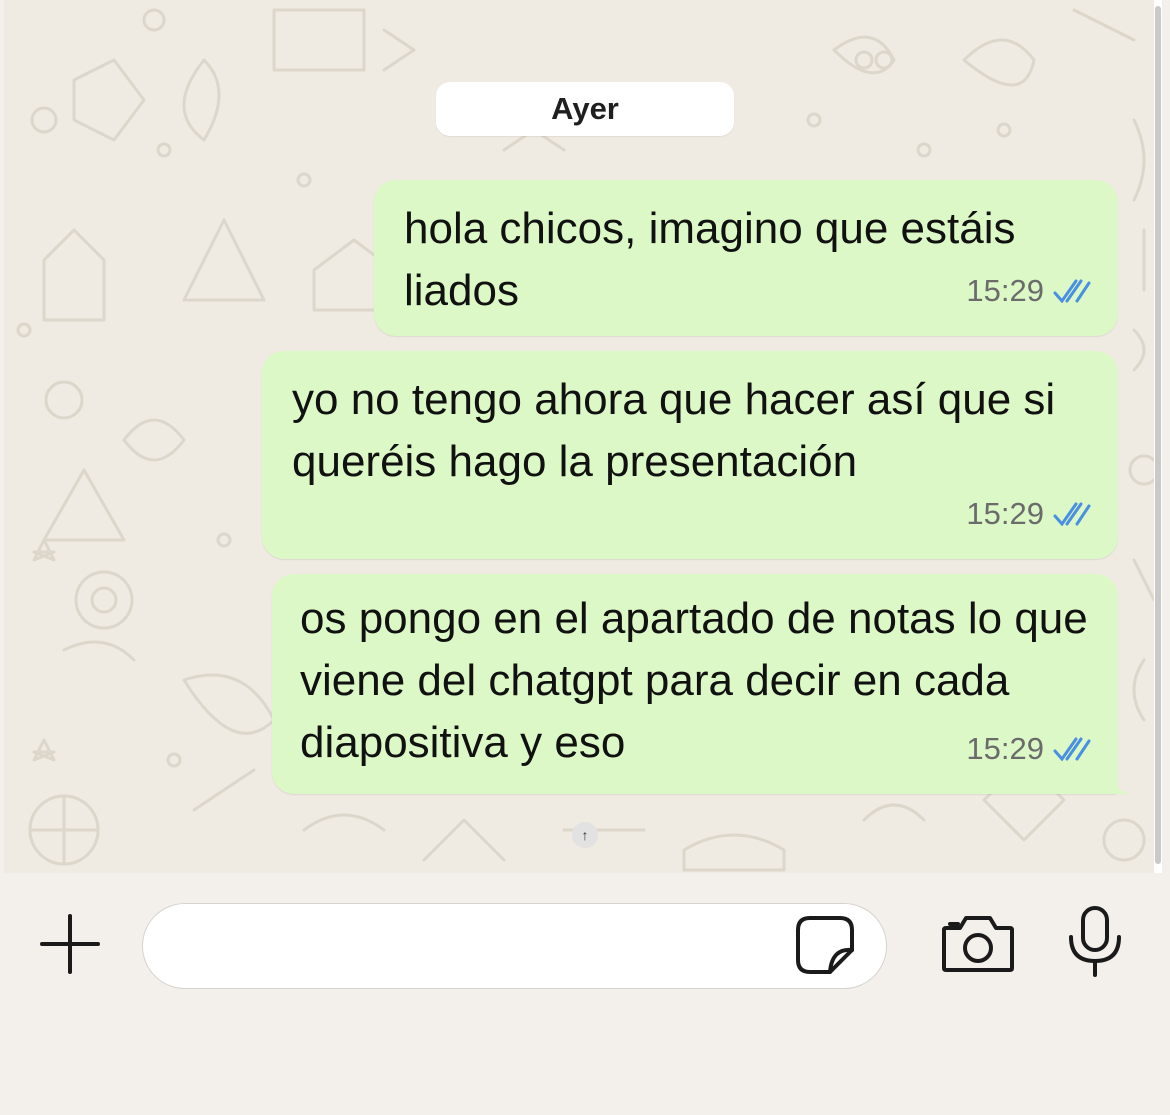  What do you see at coordinates (978, 944) in the screenshot?
I see `camera-icon` at bounding box center [978, 944].